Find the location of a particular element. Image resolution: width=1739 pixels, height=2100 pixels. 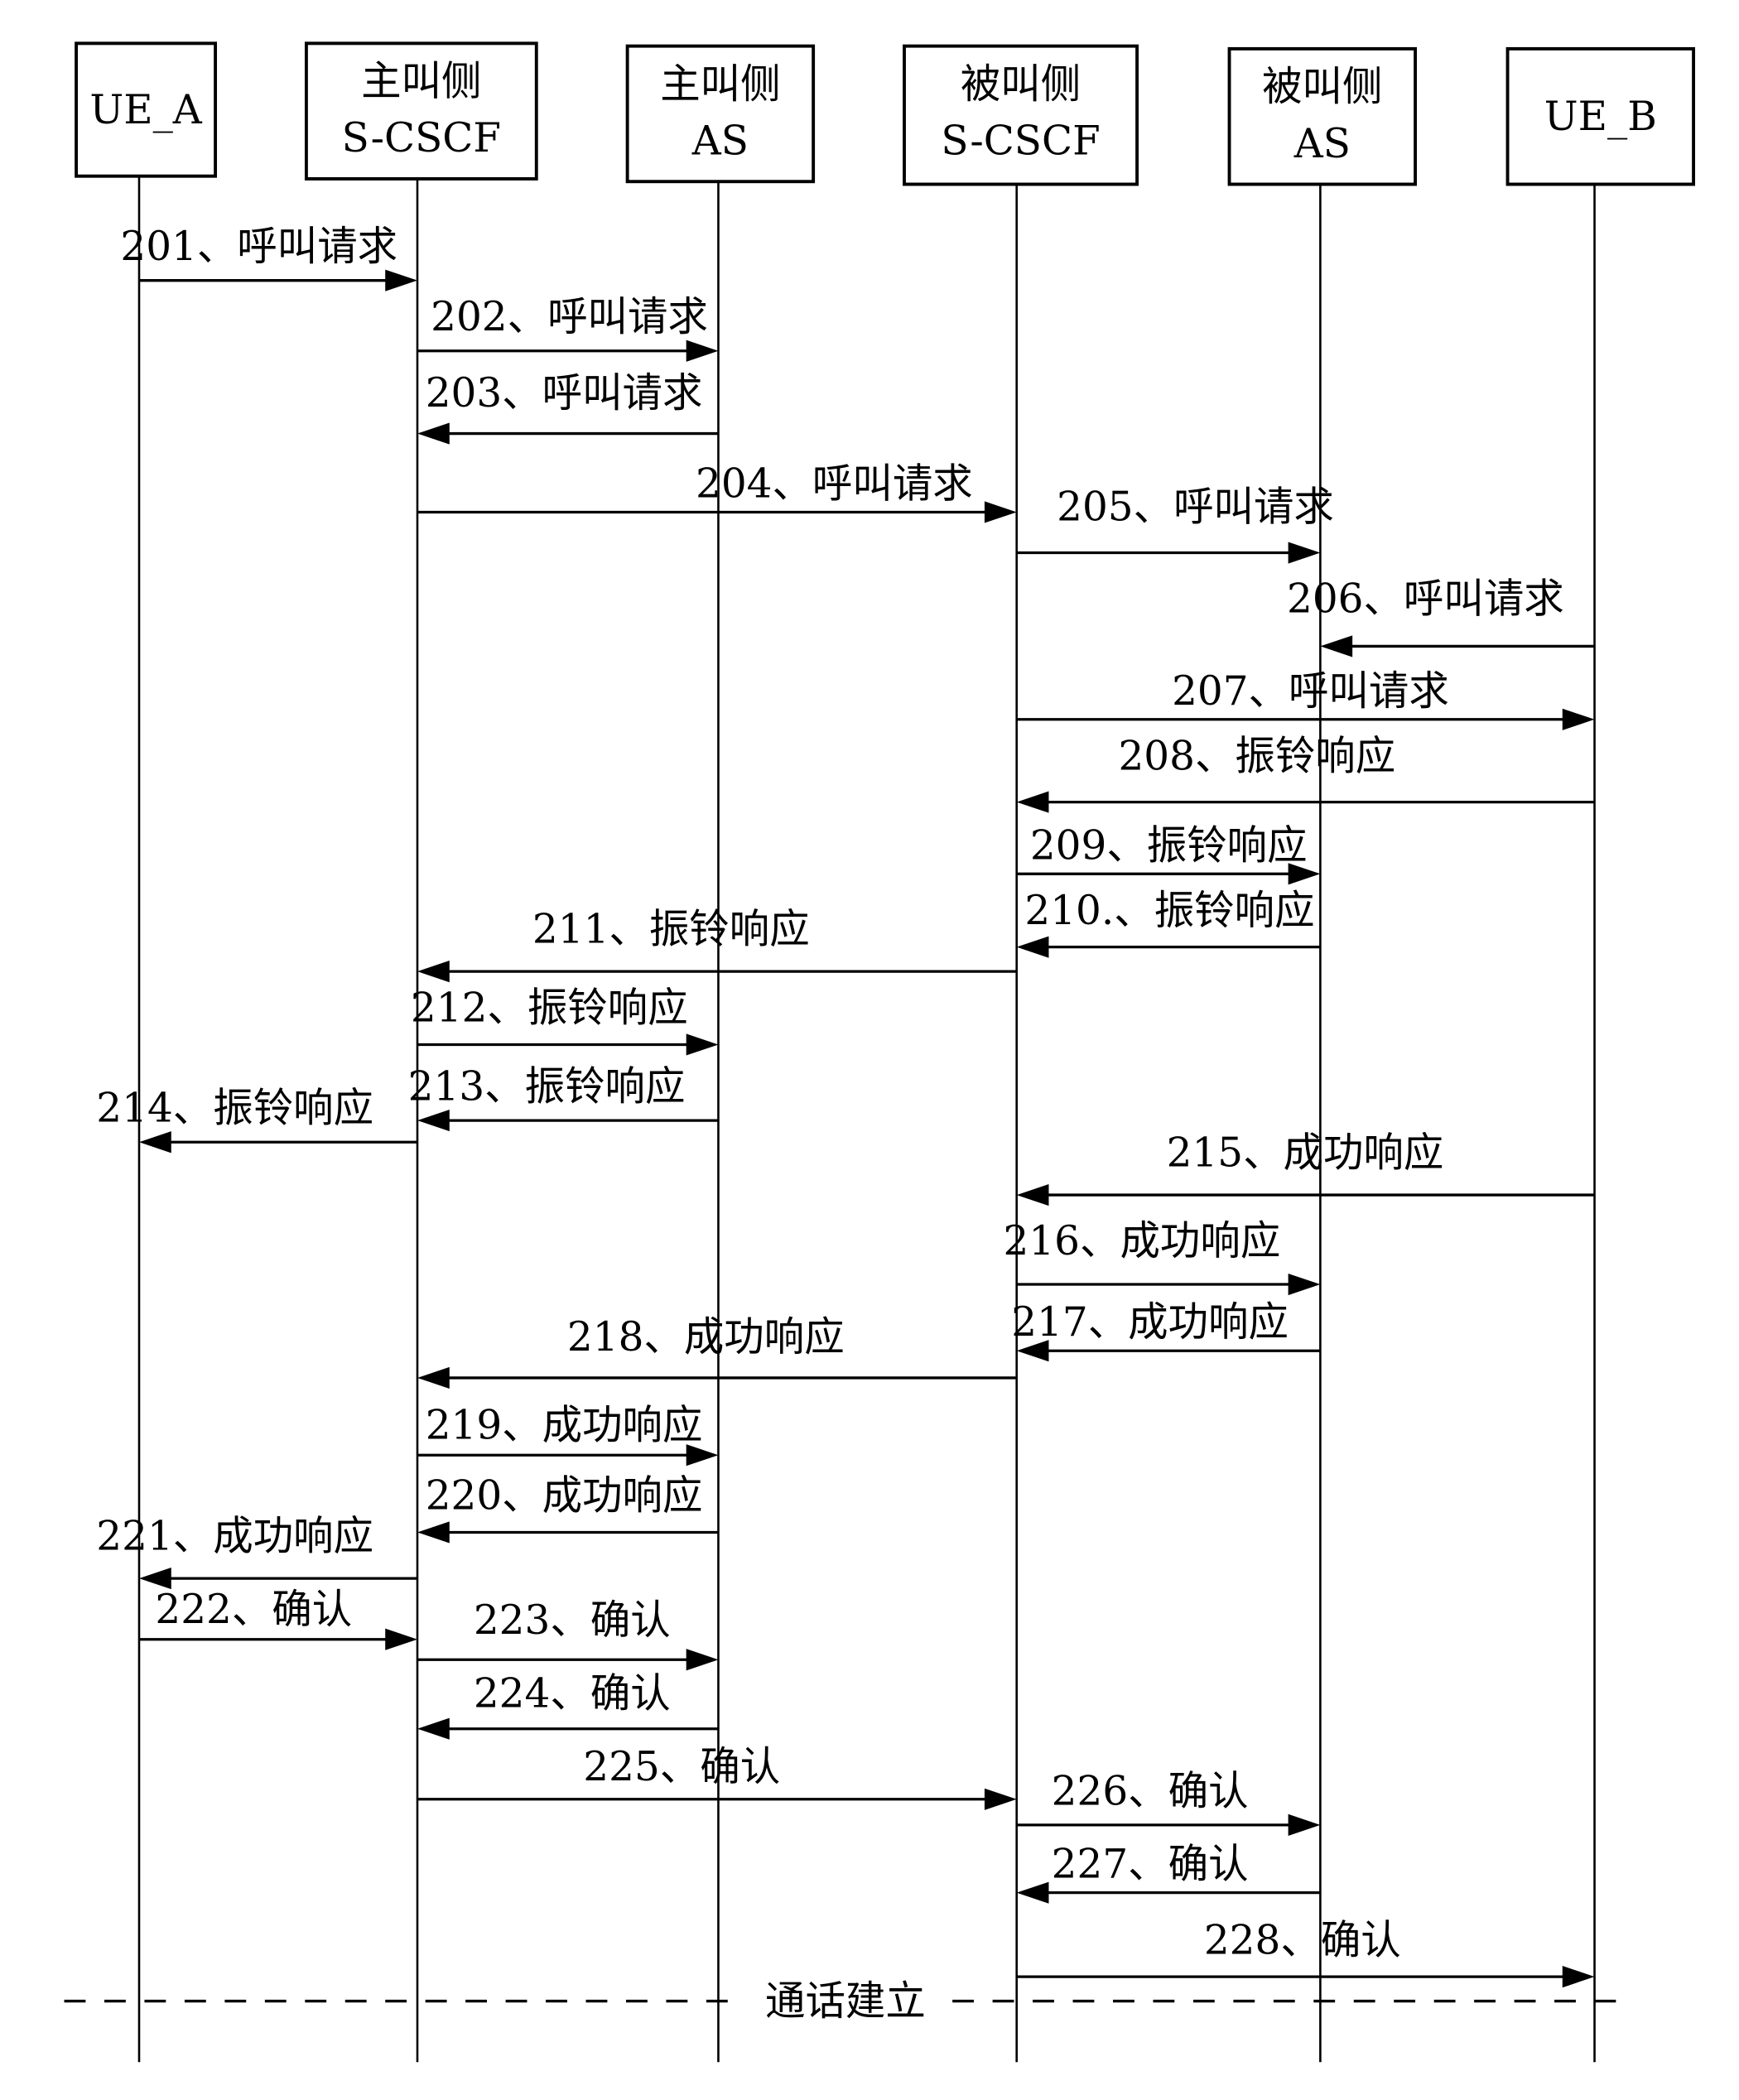

message-223: 223、确认 is located at coordinates (568, 1634).